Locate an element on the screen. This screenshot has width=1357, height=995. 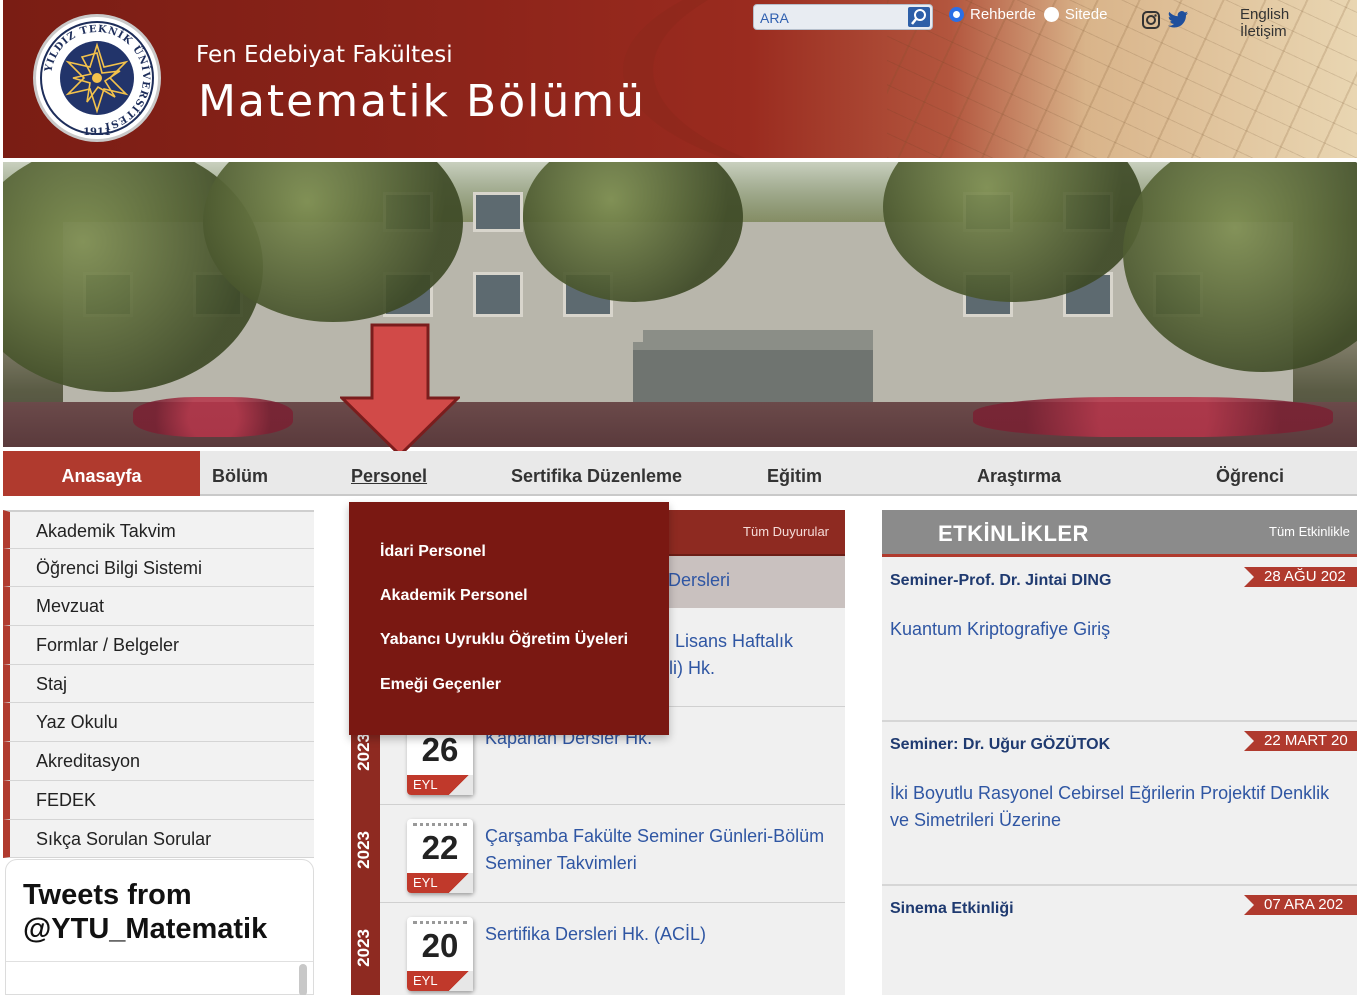
all-events-link: Tüm Etkinlikle is located at coordinates (1309, 531).